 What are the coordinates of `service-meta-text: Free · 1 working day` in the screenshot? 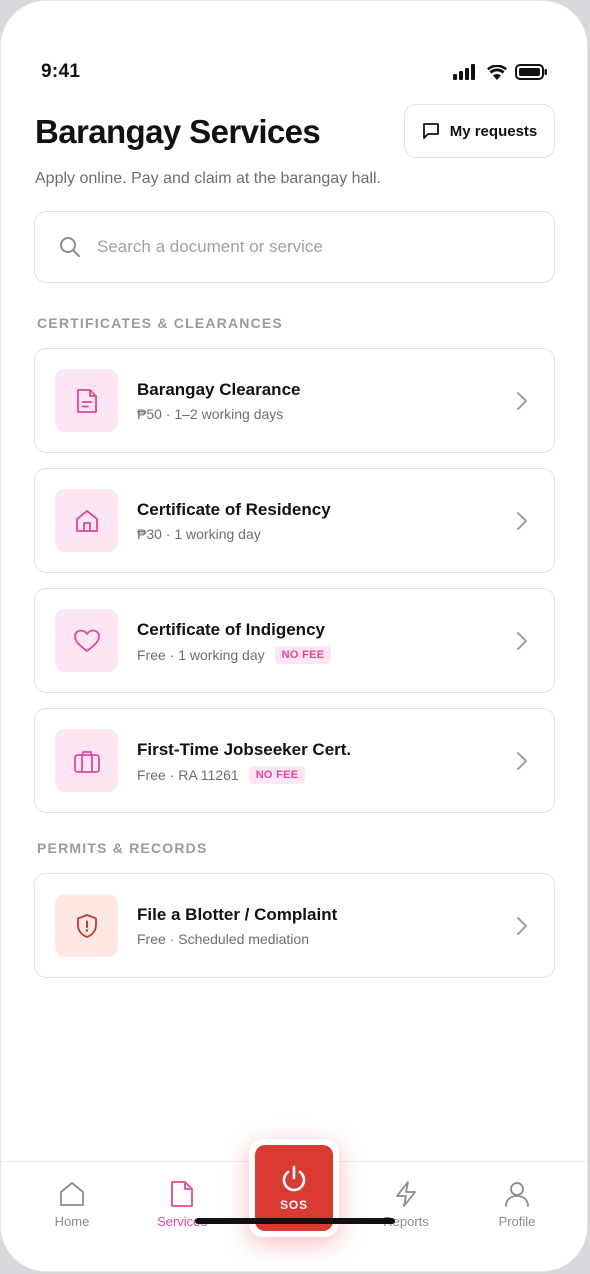 It's located at (201, 655).